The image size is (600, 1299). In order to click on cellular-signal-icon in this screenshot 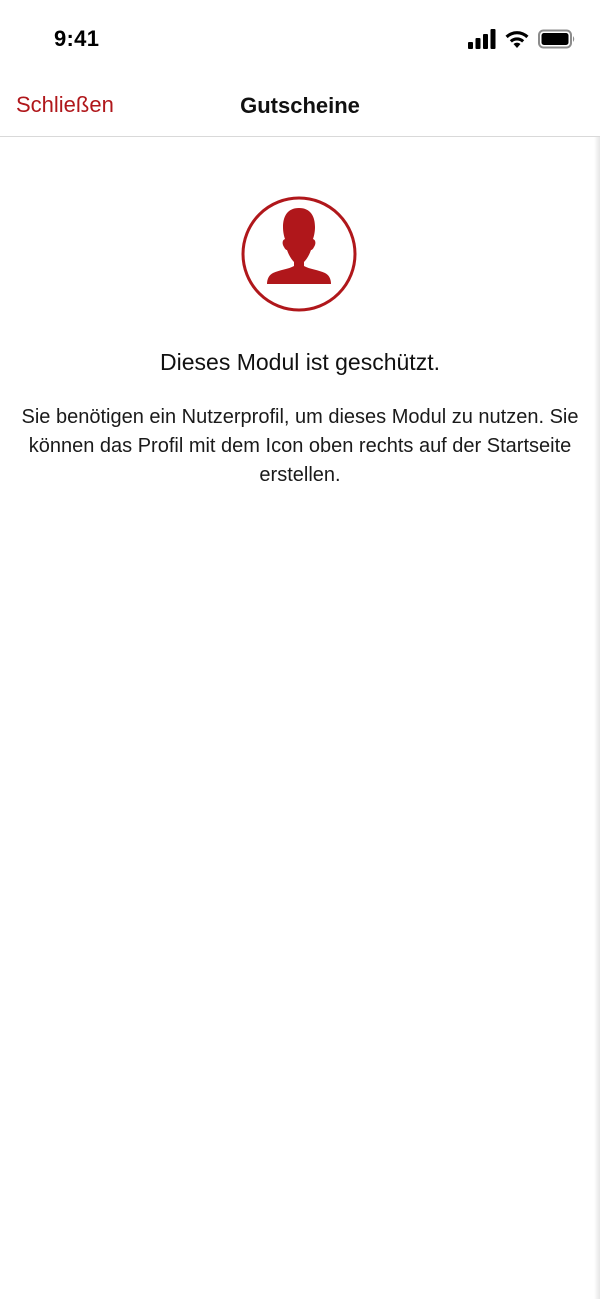, I will do `click(482, 39)`.